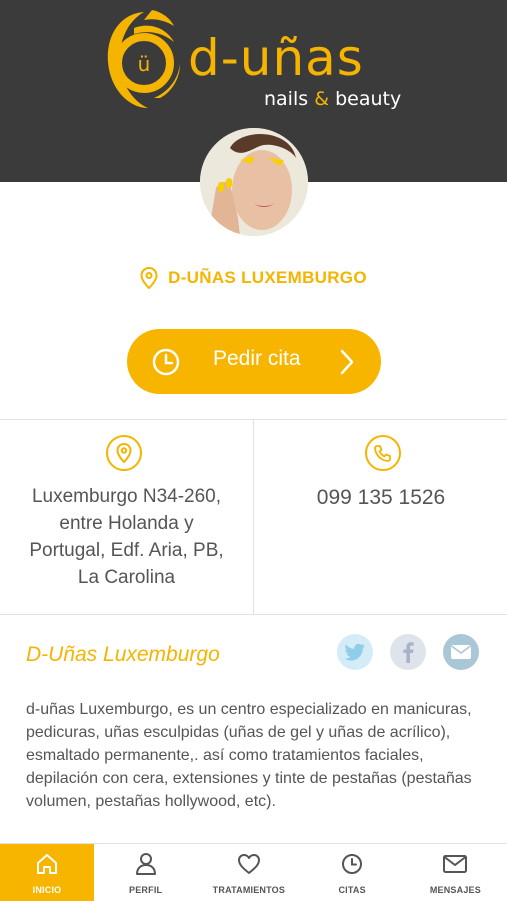 This screenshot has width=507, height=901. What do you see at coordinates (249, 890) in the screenshot?
I see `tab-label: TRATAMIENTOS` at bounding box center [249, 890].